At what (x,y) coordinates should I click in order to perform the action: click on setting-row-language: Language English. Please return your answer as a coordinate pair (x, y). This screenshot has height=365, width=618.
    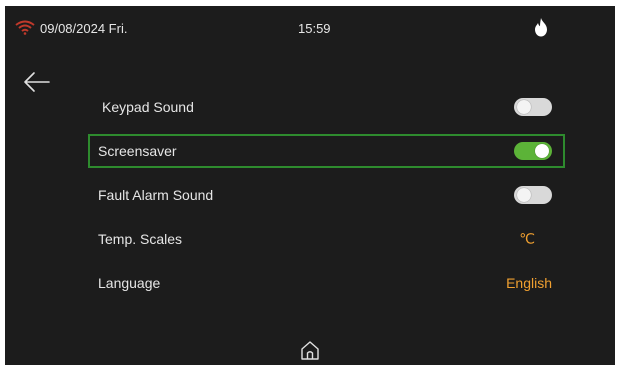
    Looking at the image, I should click on (326, 283).